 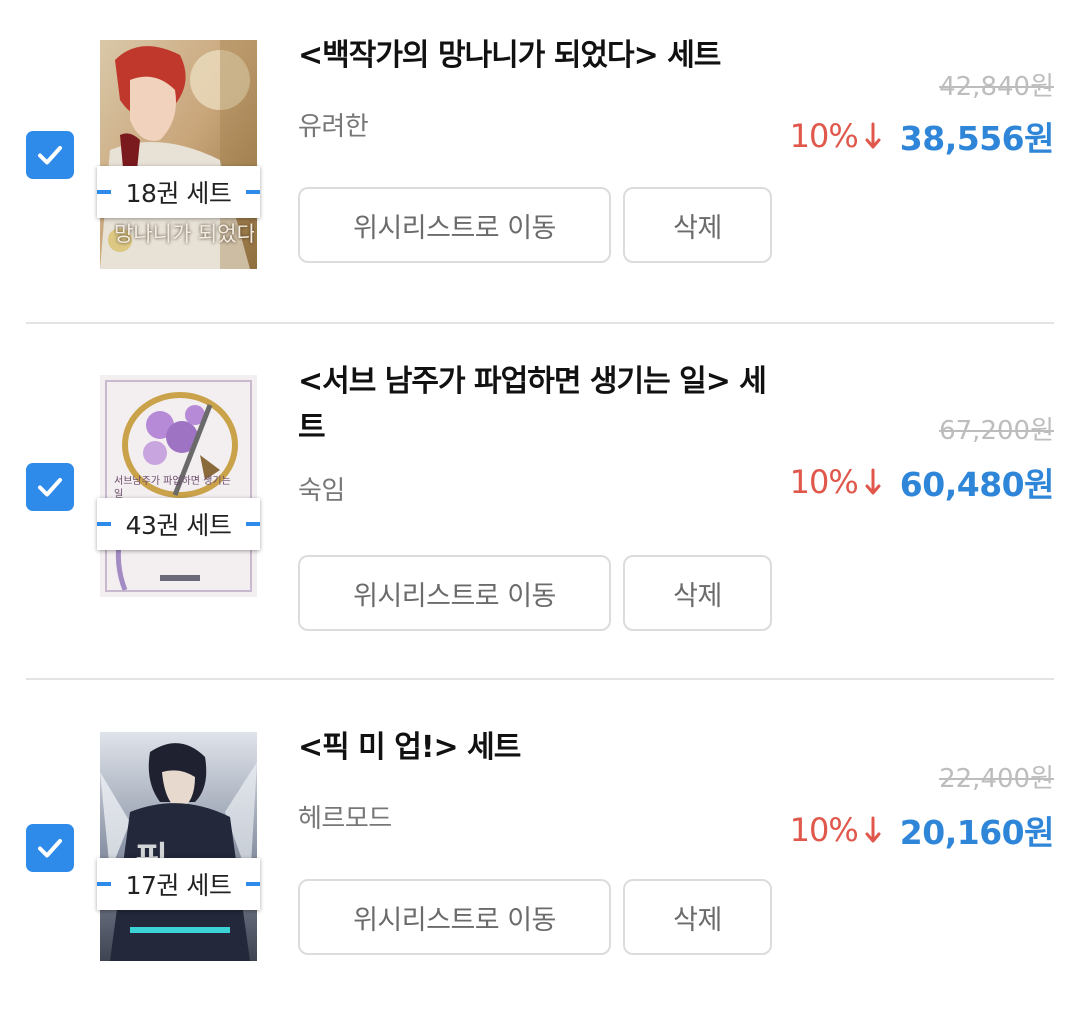 What do you see at coordinates (345, 819) in the screenshot?
I see `item-author: 헤르모드` at bounding box center [345, 819].